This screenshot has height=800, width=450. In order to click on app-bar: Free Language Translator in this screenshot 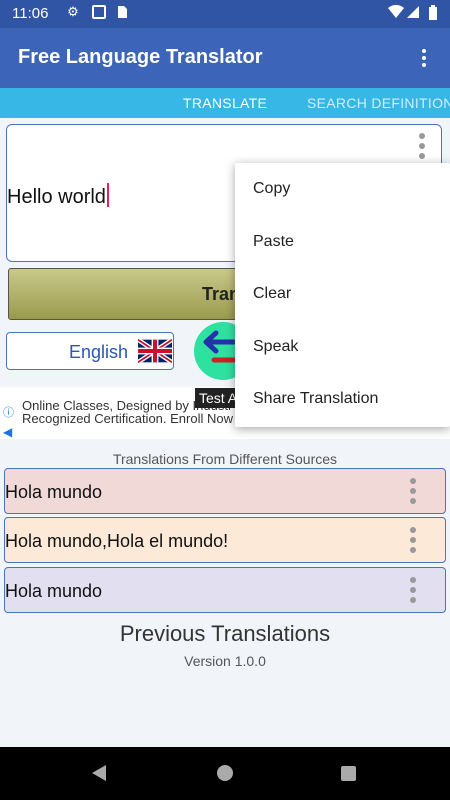, I will do `click(225, 58)`.